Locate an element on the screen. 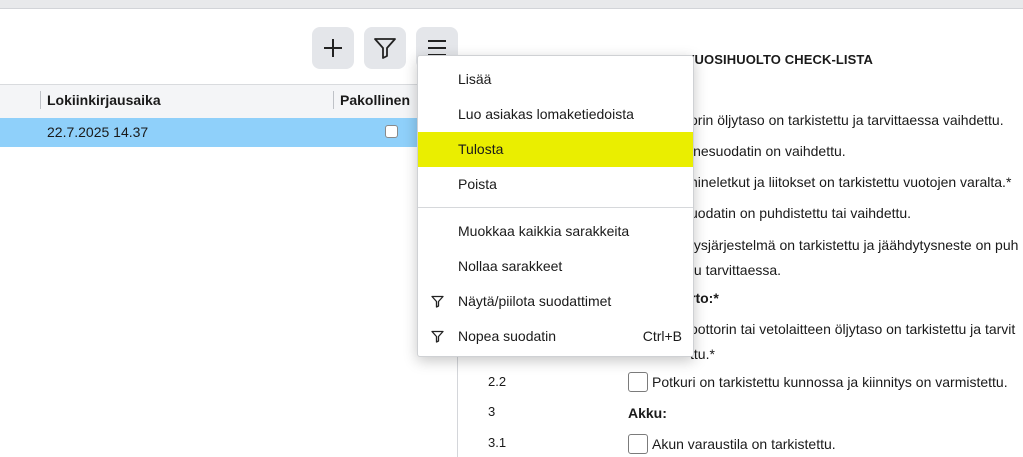 The image size is (1023, 457). menu-item-label: Muokkaa kaikkia sarakkeita is located at coordinates (544, 231).